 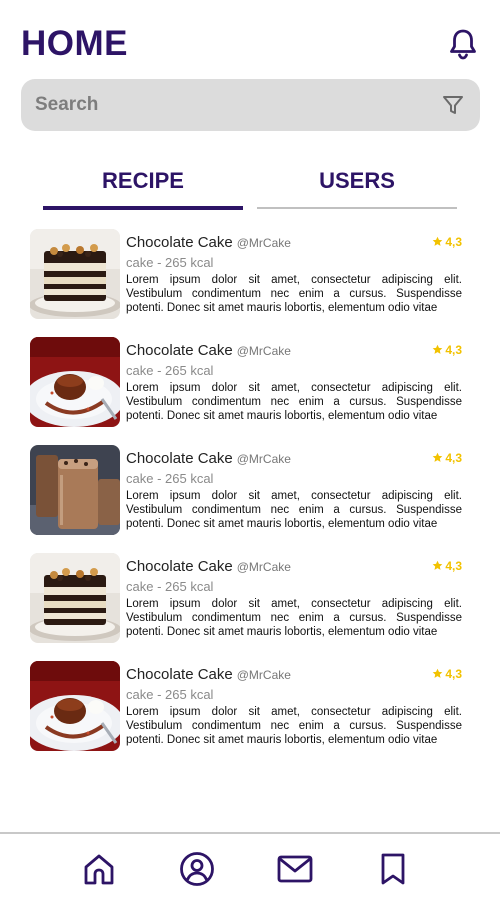 What do you see at coordinates (197, 869) in the screenshot?
I see `profile-icon` at bounding box center [197, 869].